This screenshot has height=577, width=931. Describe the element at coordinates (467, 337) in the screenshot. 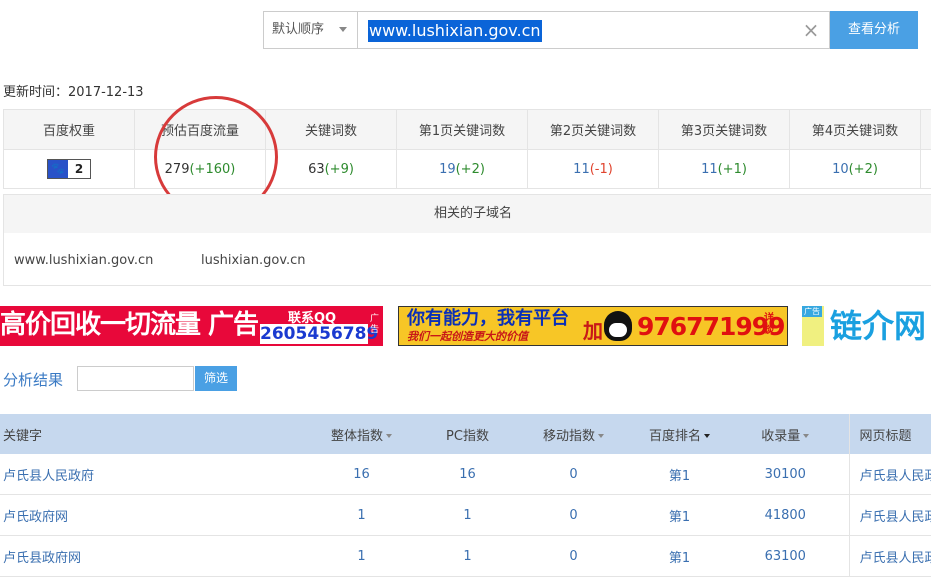

I see `ad2-line2: 我们一起创造更大的价值` at that location.